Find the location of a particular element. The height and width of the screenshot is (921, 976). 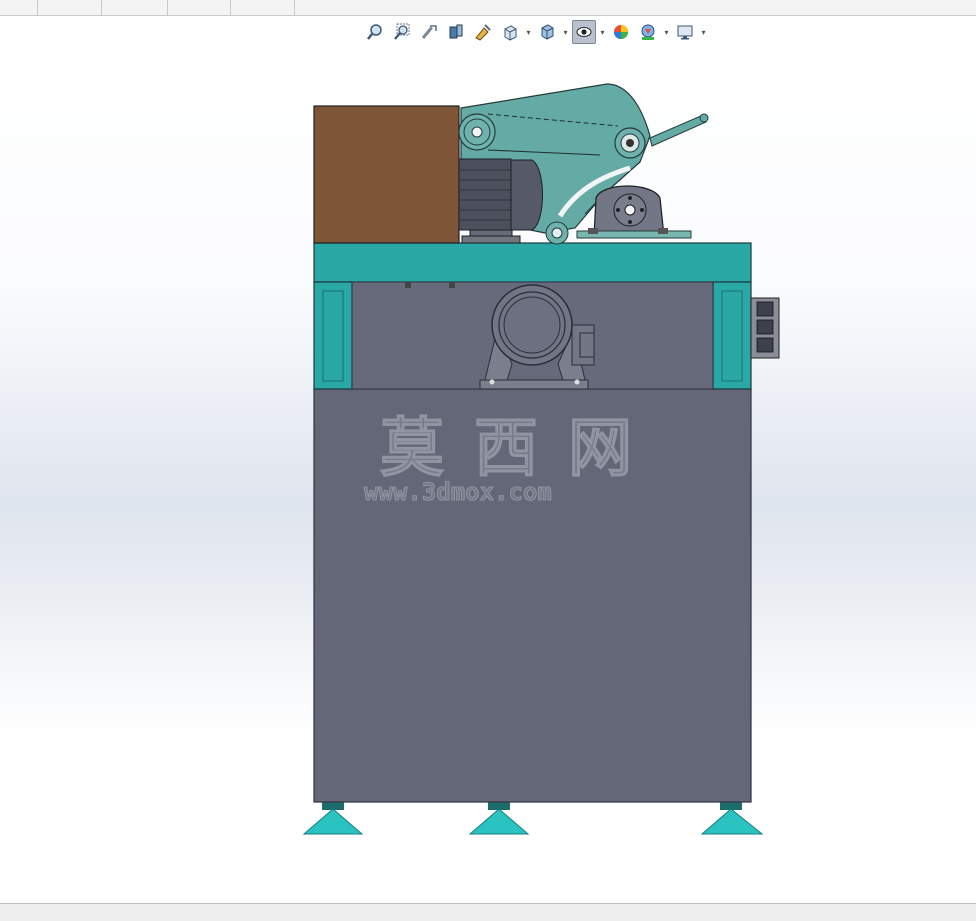

view-settings-icon is located at coordinates (685, 32).